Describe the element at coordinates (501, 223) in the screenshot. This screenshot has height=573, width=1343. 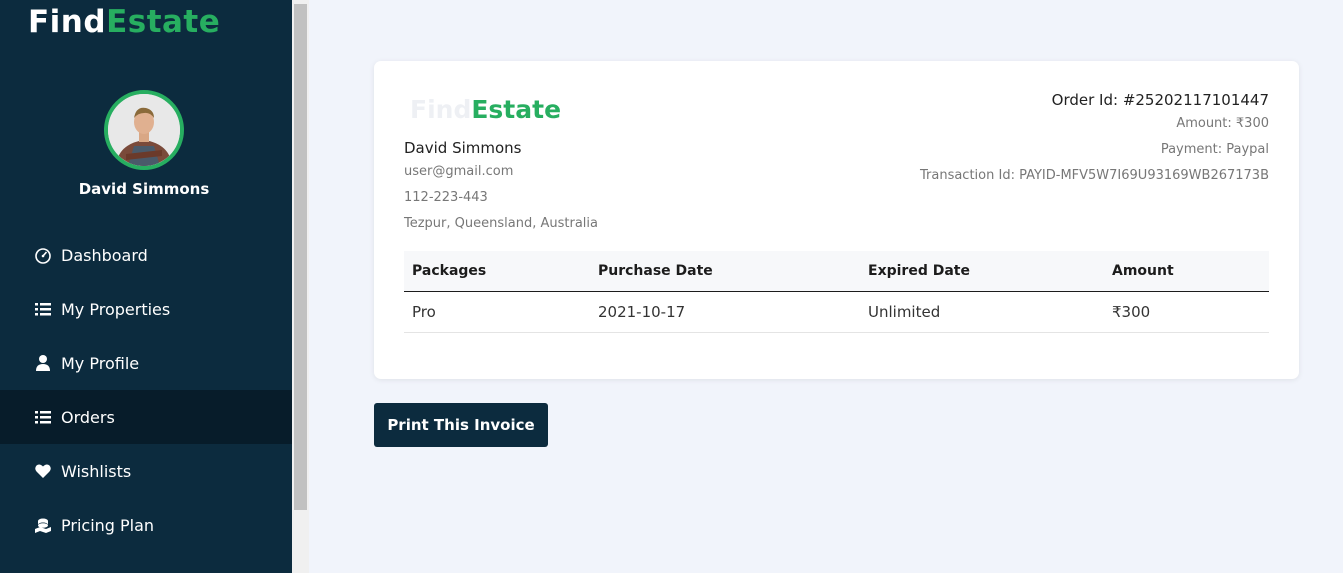
I see `bill-to-address: Tezpur, Queensland, Australia` at that location.